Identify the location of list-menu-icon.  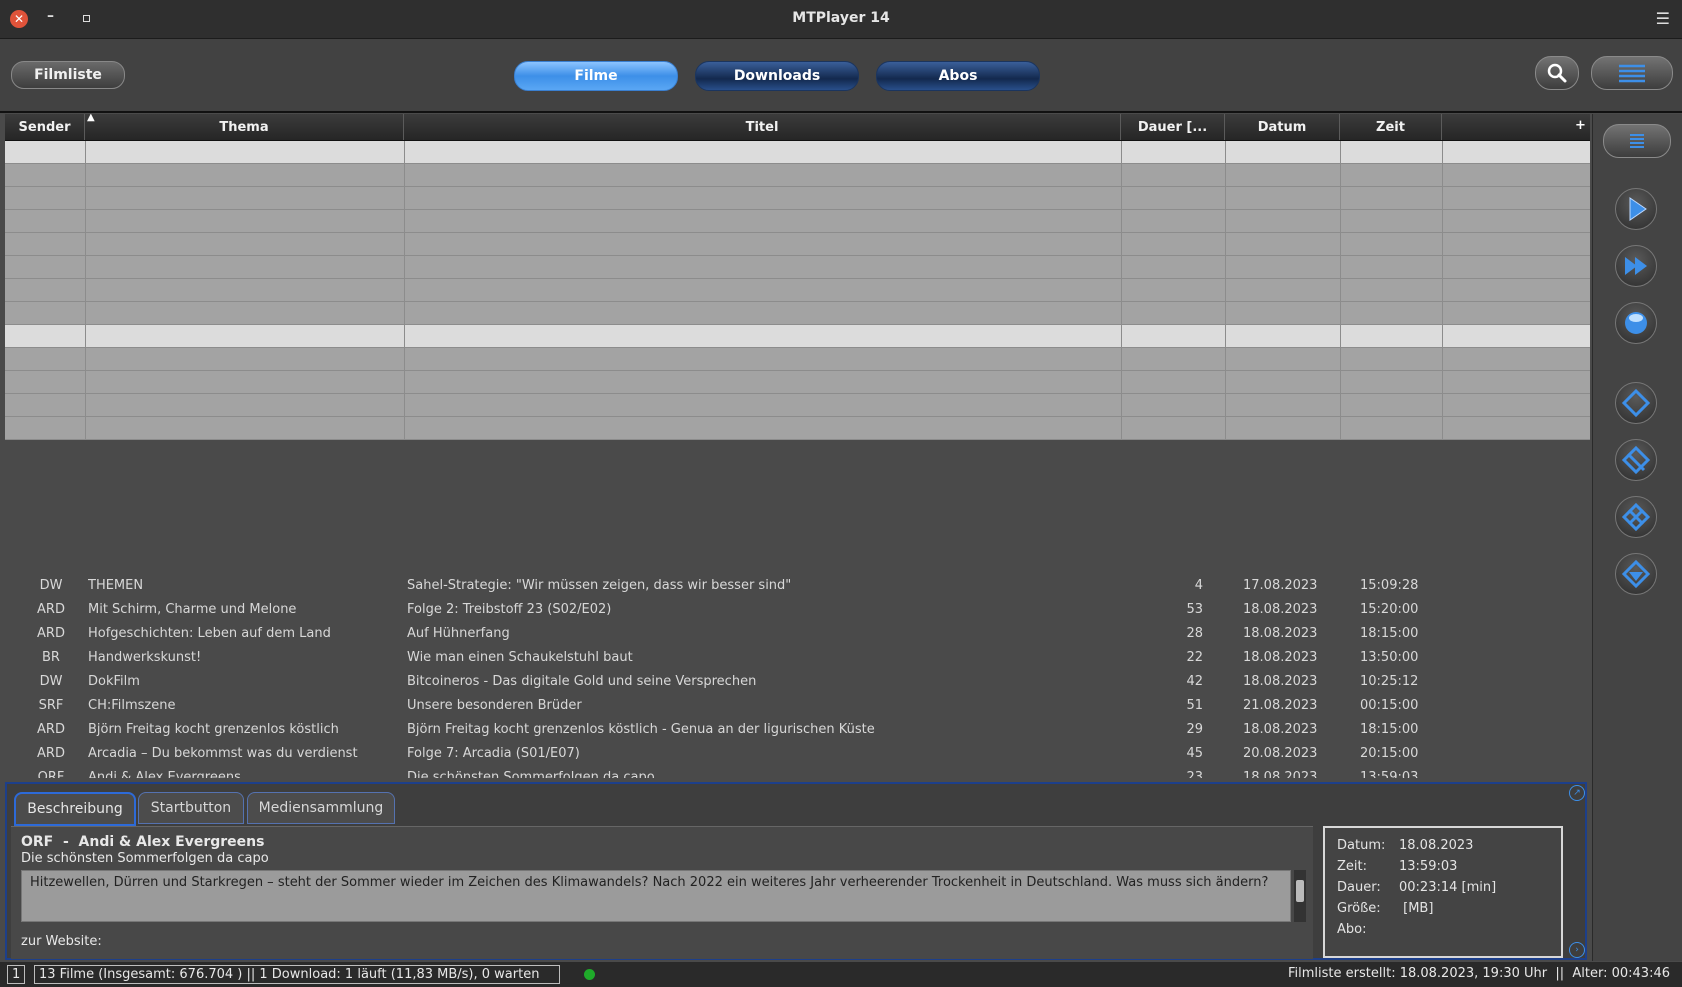
(1637, 141).